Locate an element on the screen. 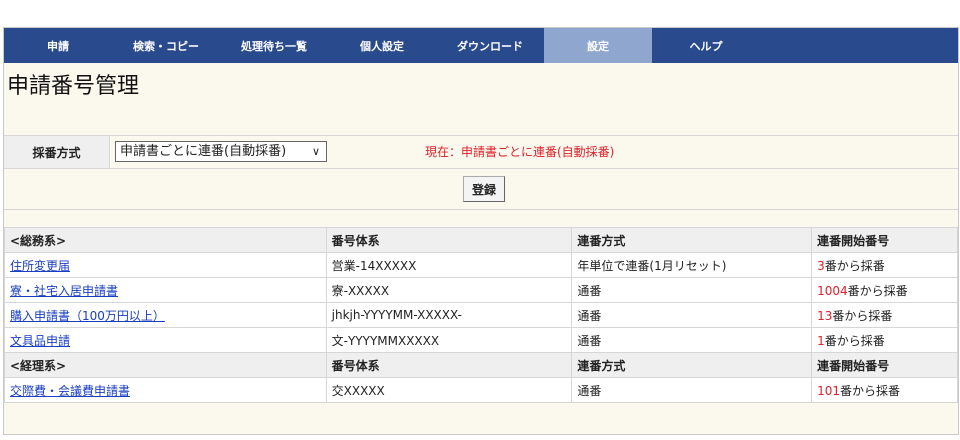  scheme-cell: jhkjh-YYYYMM-XXXXX- is located at coordinates (449, 315).